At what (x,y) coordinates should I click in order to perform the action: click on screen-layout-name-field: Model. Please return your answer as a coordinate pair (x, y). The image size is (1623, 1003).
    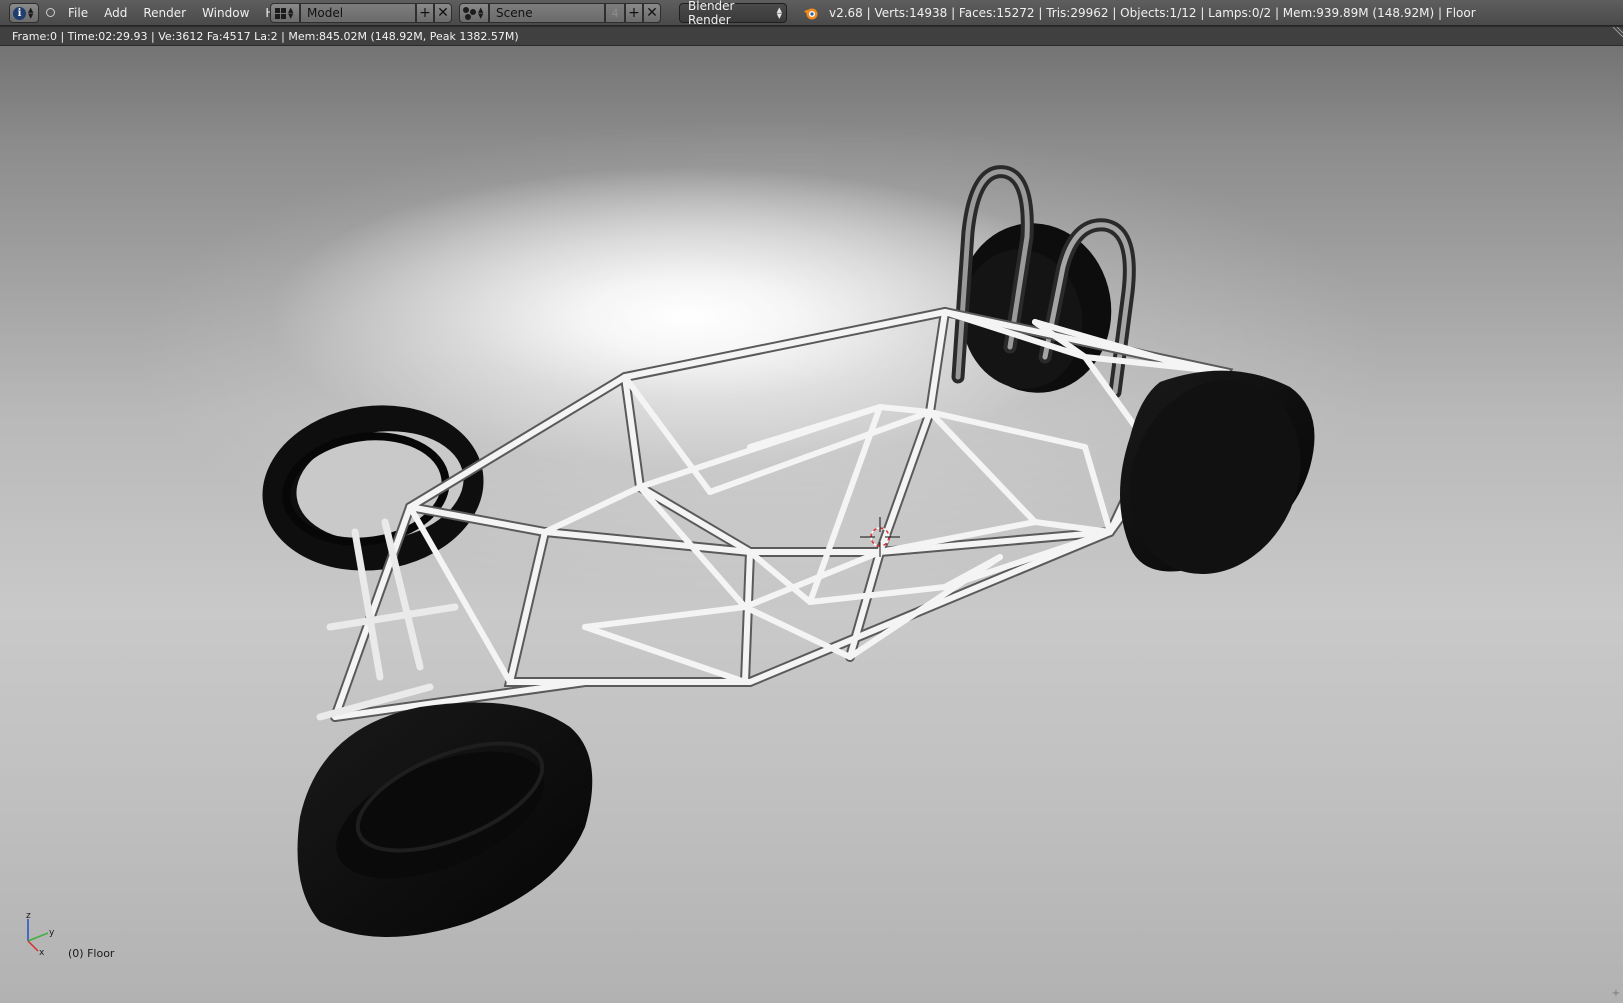
    Looking at the image, I should click on (358, 13).